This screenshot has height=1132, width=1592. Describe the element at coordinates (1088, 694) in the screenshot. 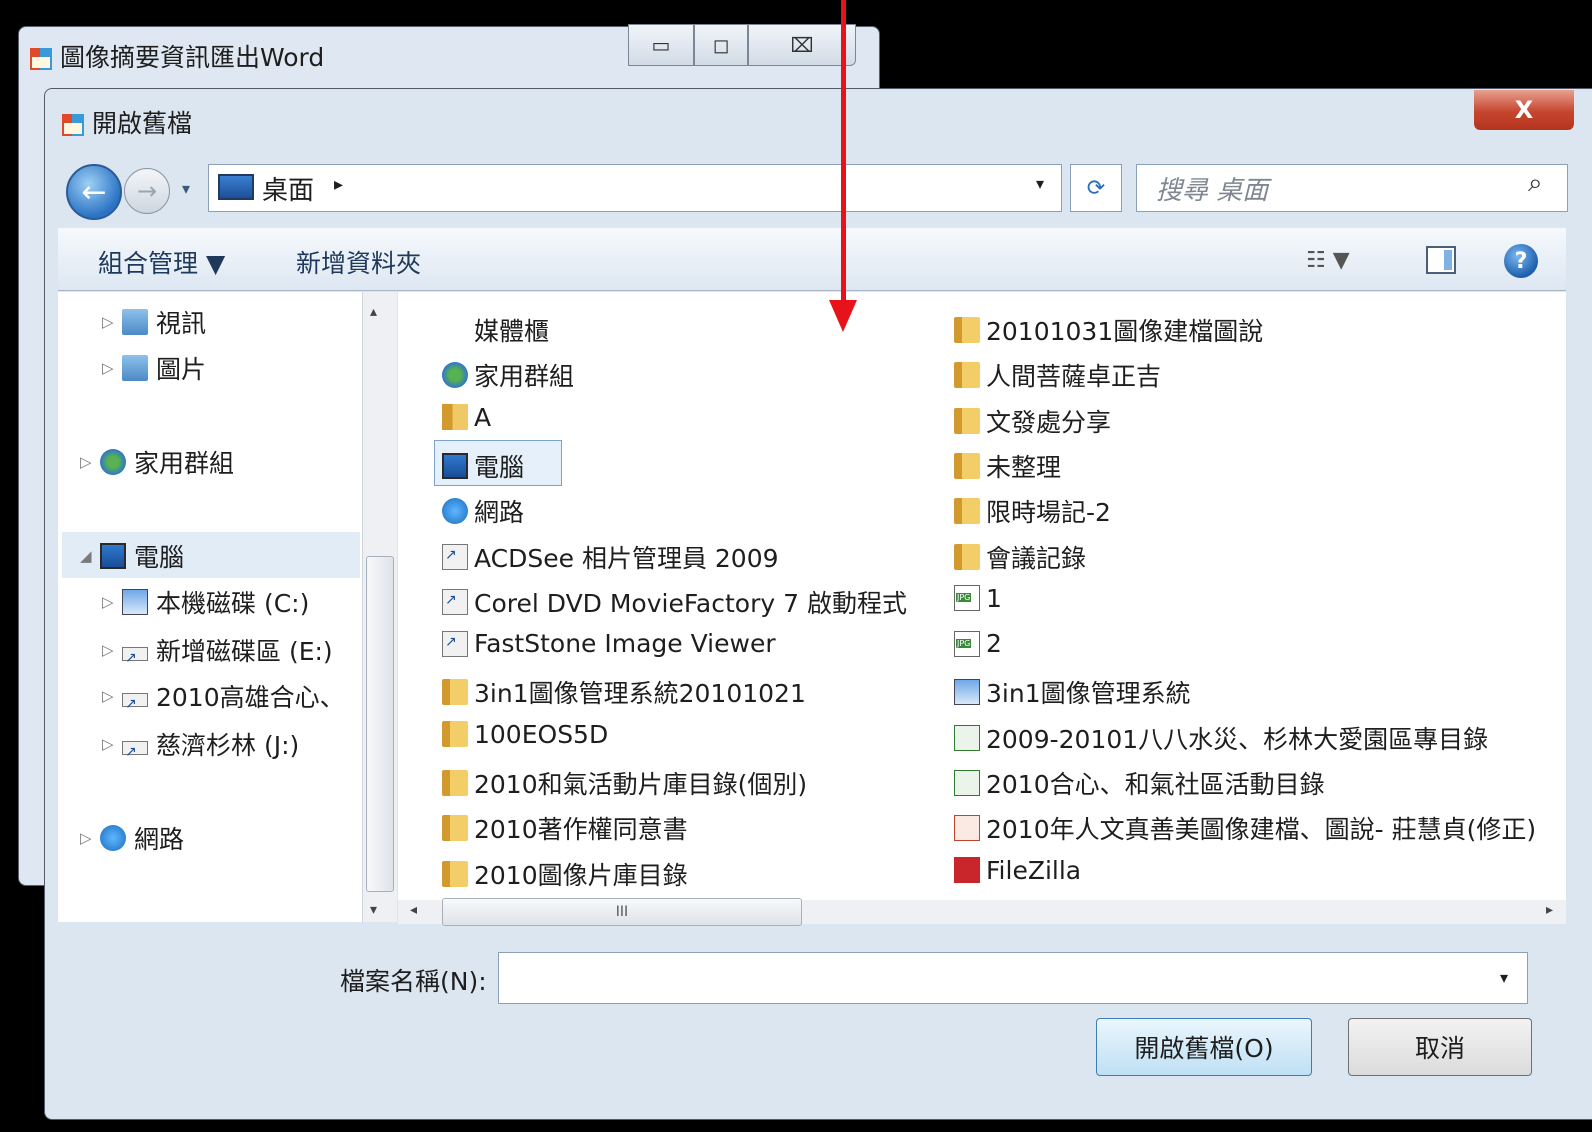

I see `file-item-label: 3in1圖像管理系統` at that location.